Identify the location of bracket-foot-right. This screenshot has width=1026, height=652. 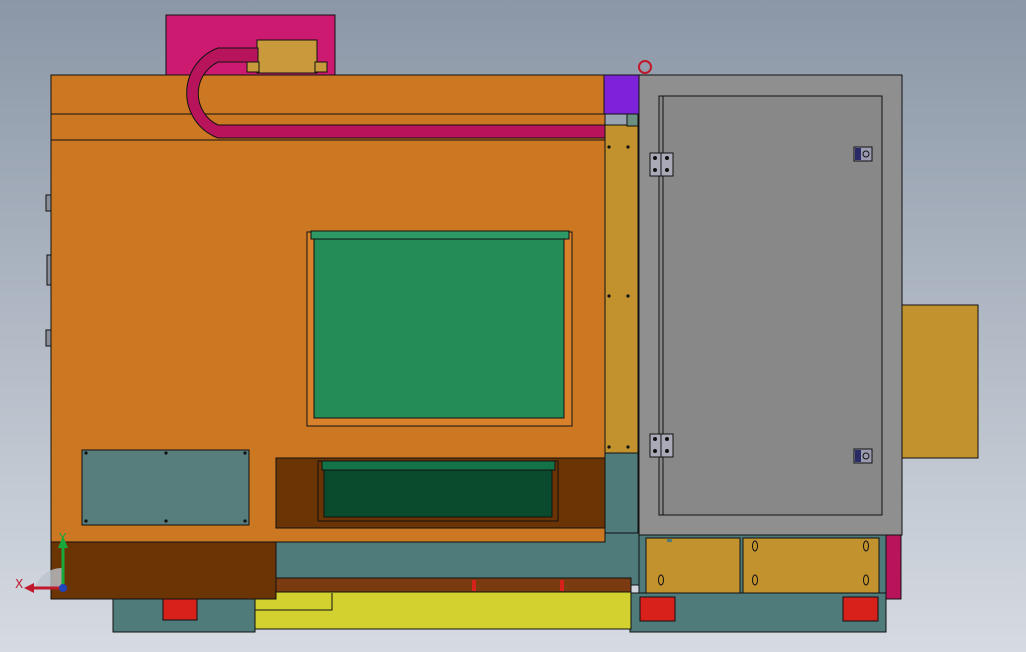
(321, 67).